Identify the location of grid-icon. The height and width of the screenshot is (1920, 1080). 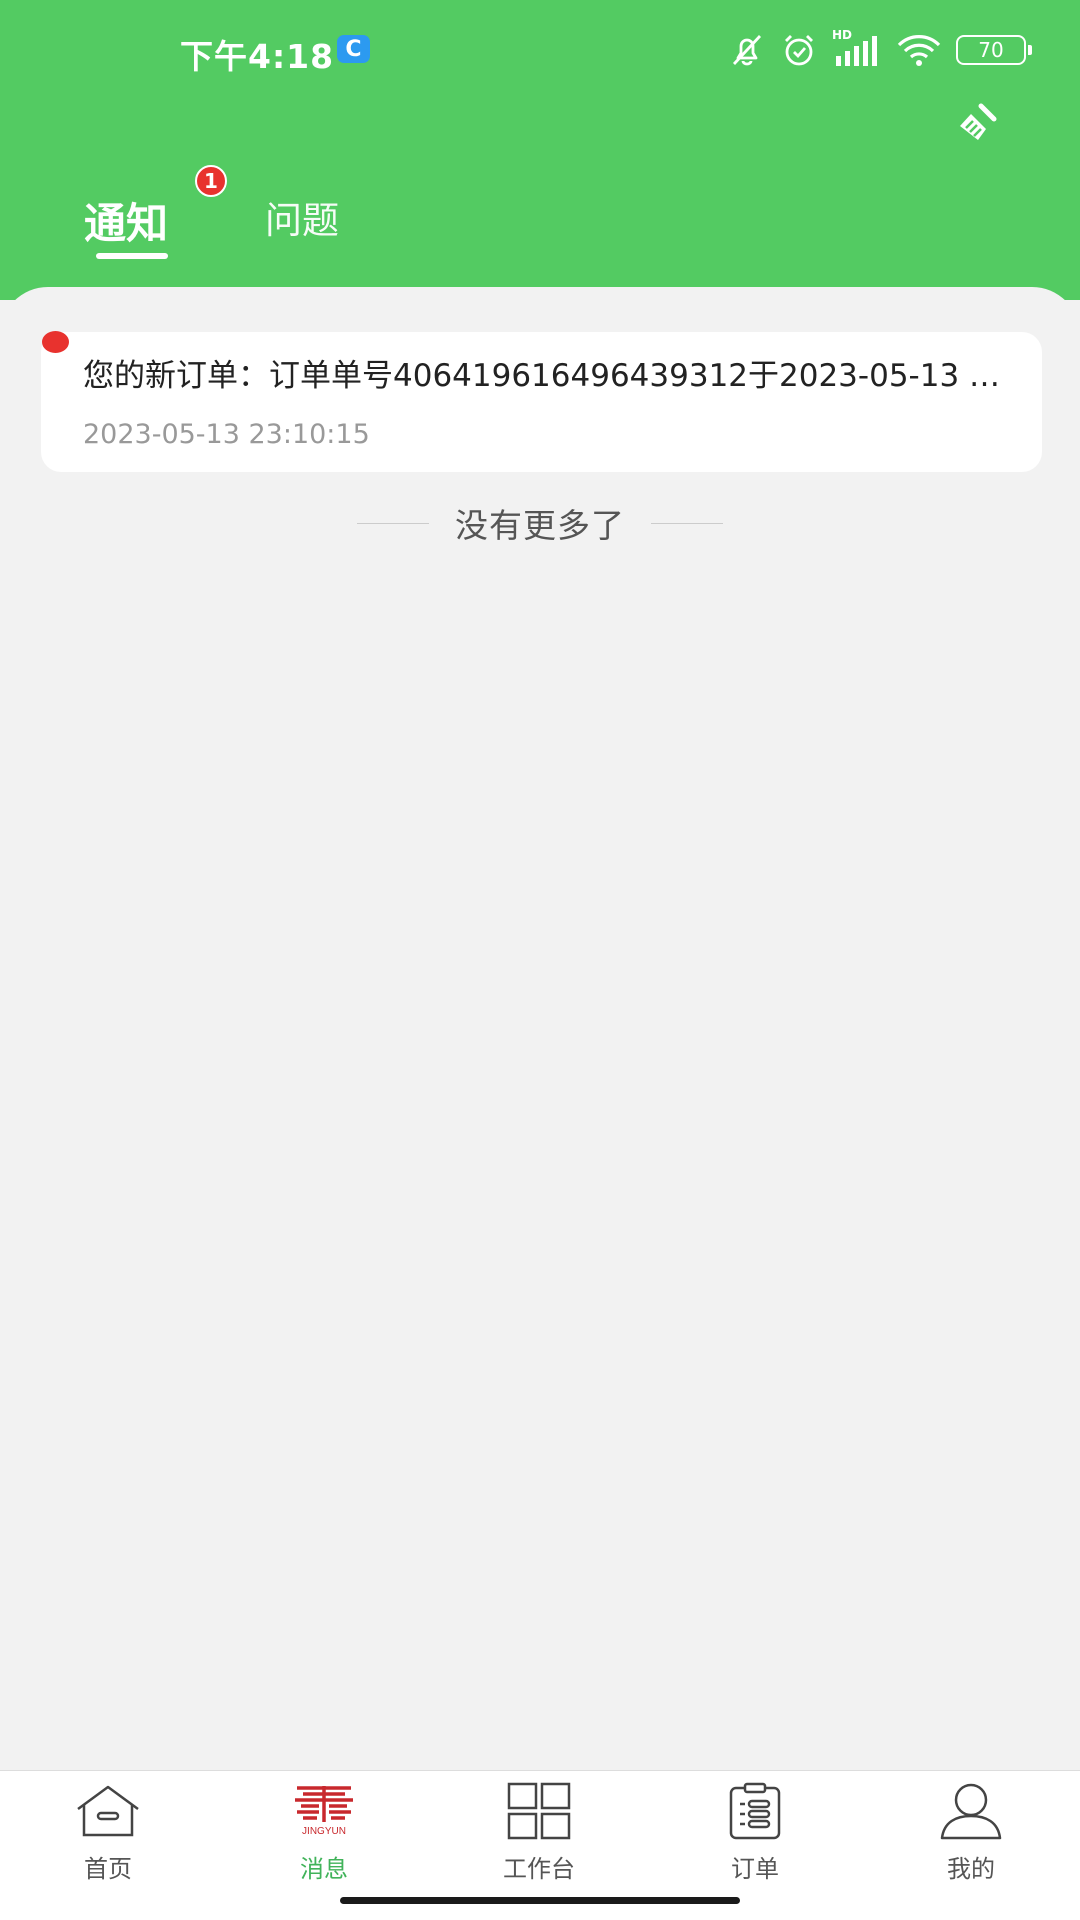
(539, 1811).